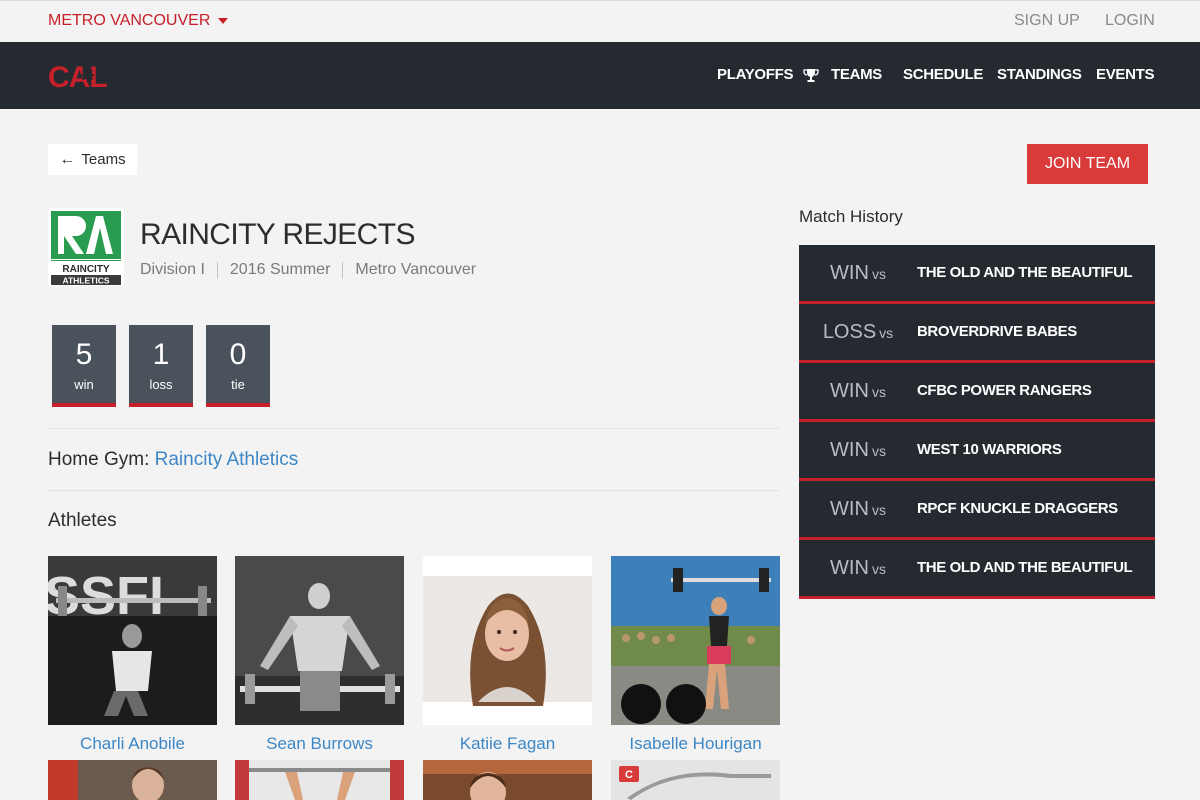 The height and width of the screenshot is (800, 1200). Describe the element at coordinates (129, 20) in the screenshot. I see `region-label: METRO VANCOUVER` at that location.